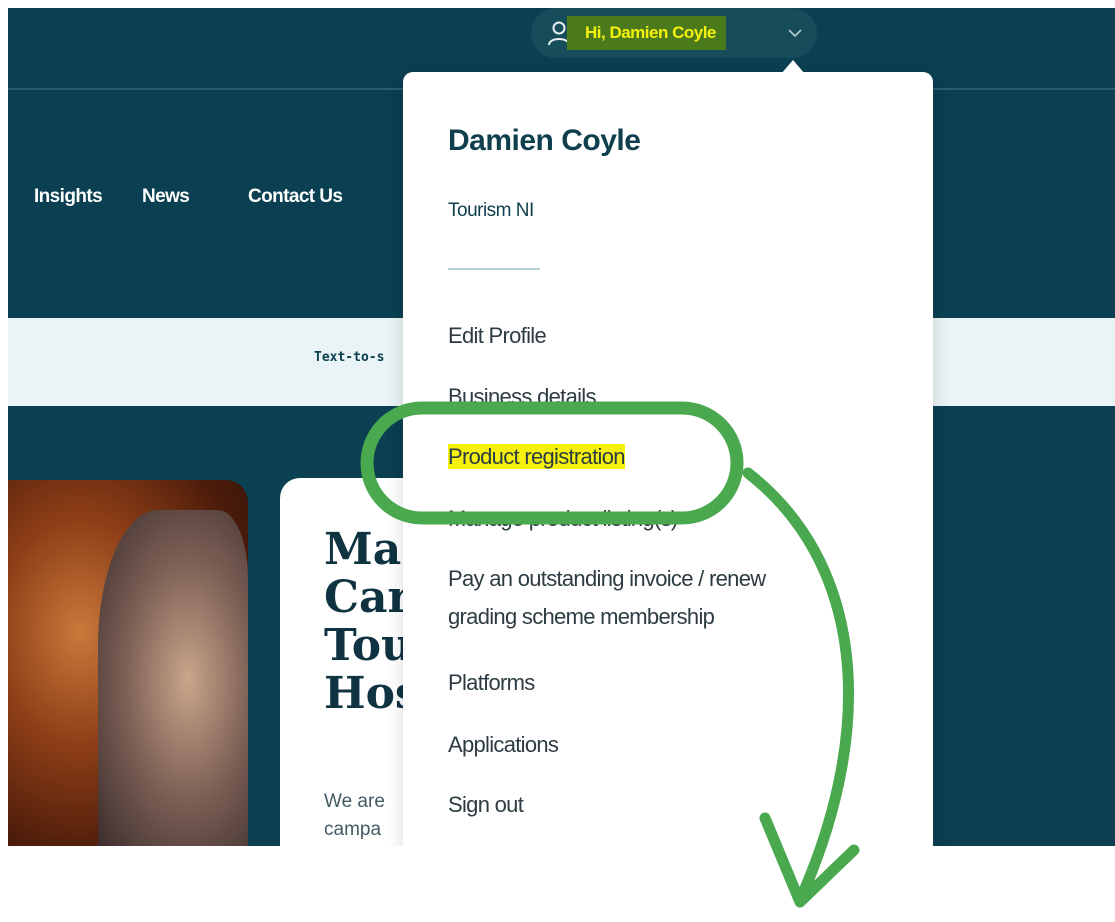 The height and width of the screenshot is (922, 1115). I want to click on menu-item-edit-profile: Edit Profile, so click(497, 336).